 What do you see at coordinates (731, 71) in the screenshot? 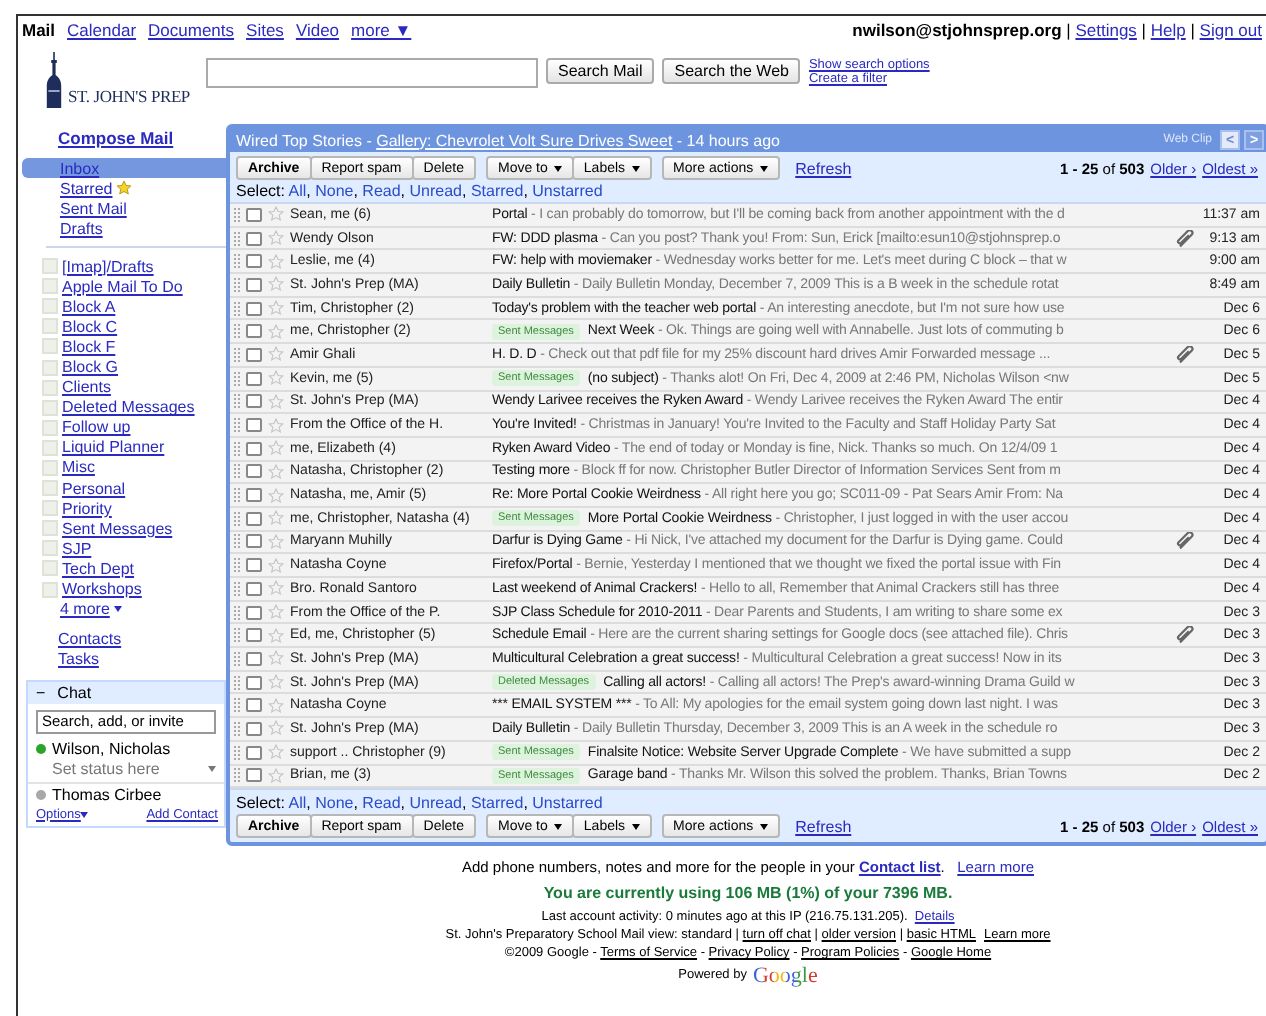
I see `search-button: Search the Web` at bounding box center [731, 71].